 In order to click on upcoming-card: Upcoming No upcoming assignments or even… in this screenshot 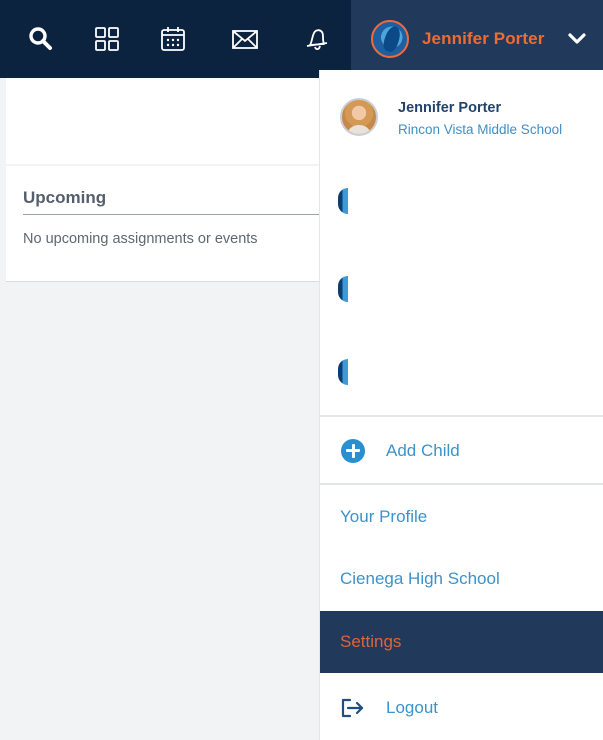, I will do `click(163, 224)`.